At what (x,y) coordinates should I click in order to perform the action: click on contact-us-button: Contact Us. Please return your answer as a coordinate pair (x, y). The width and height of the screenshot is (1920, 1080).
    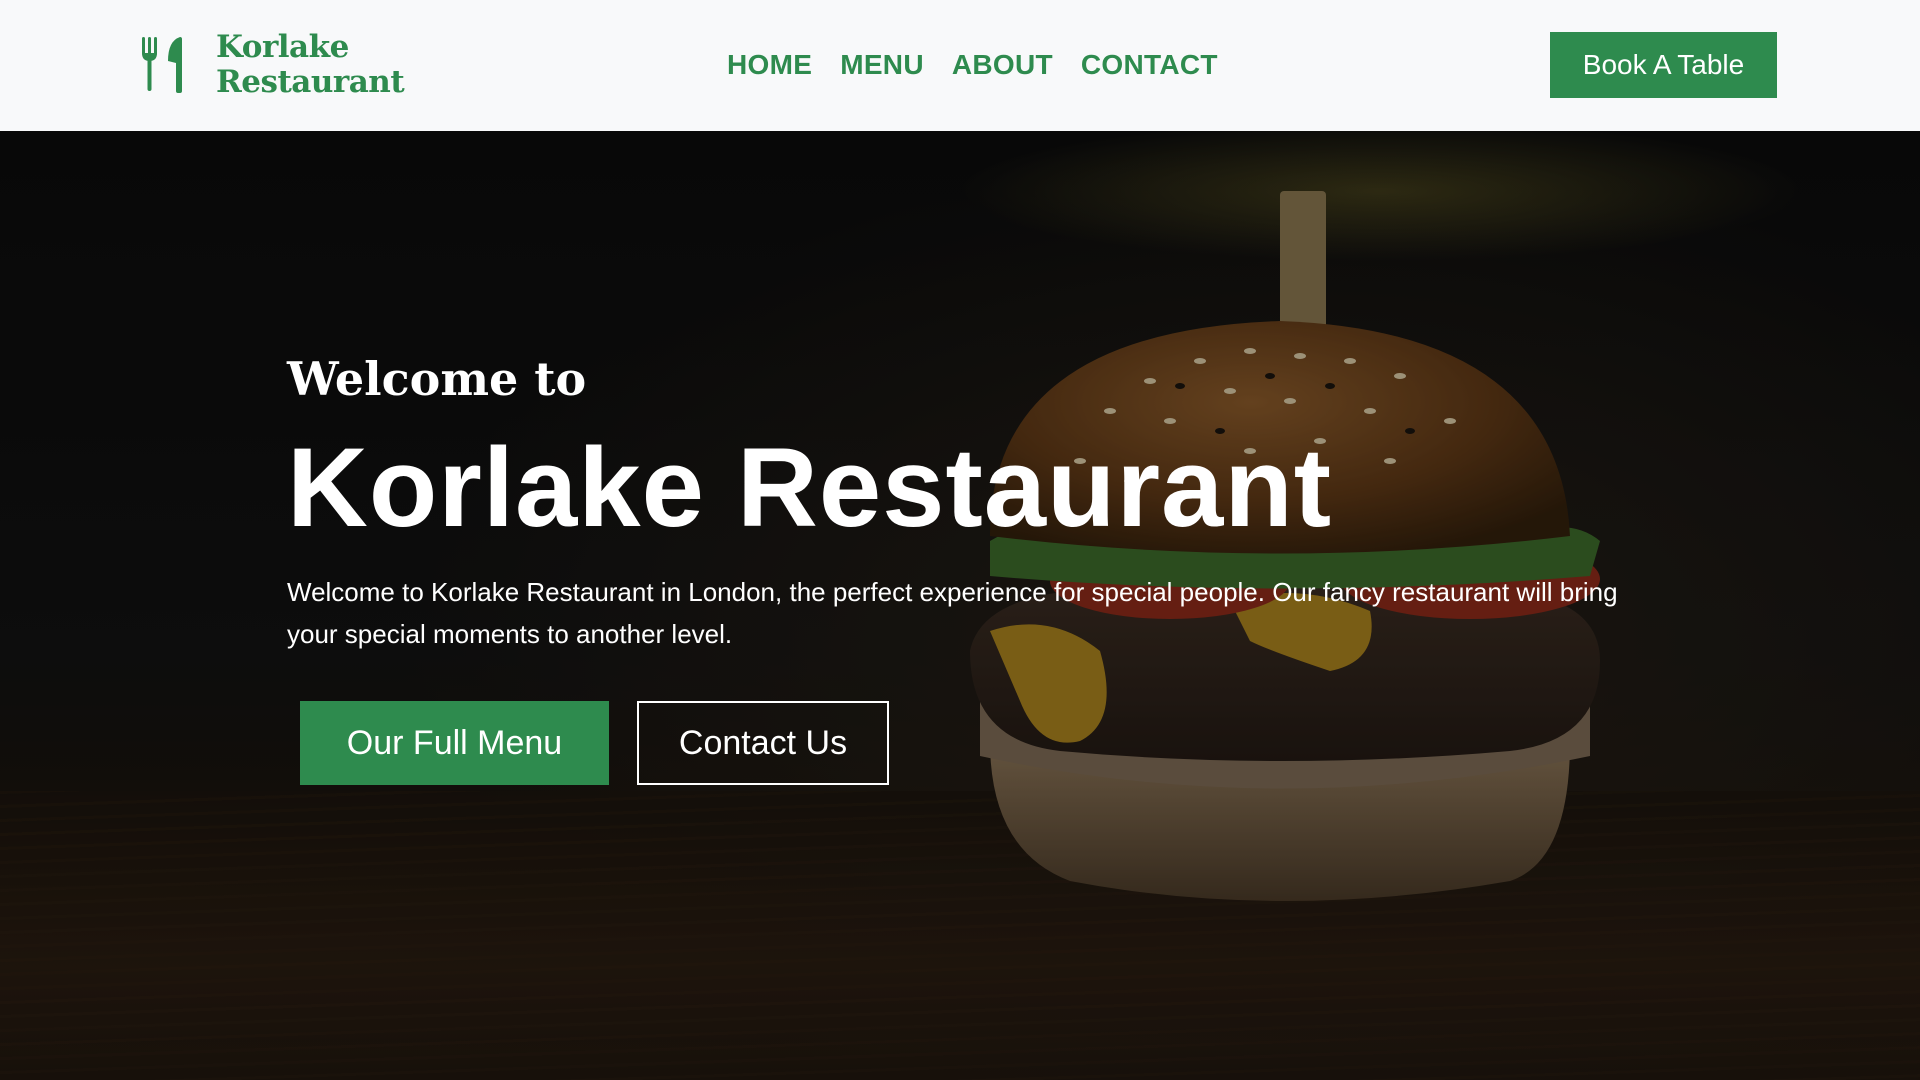
    Looking at the image, I should click on (763, 743).